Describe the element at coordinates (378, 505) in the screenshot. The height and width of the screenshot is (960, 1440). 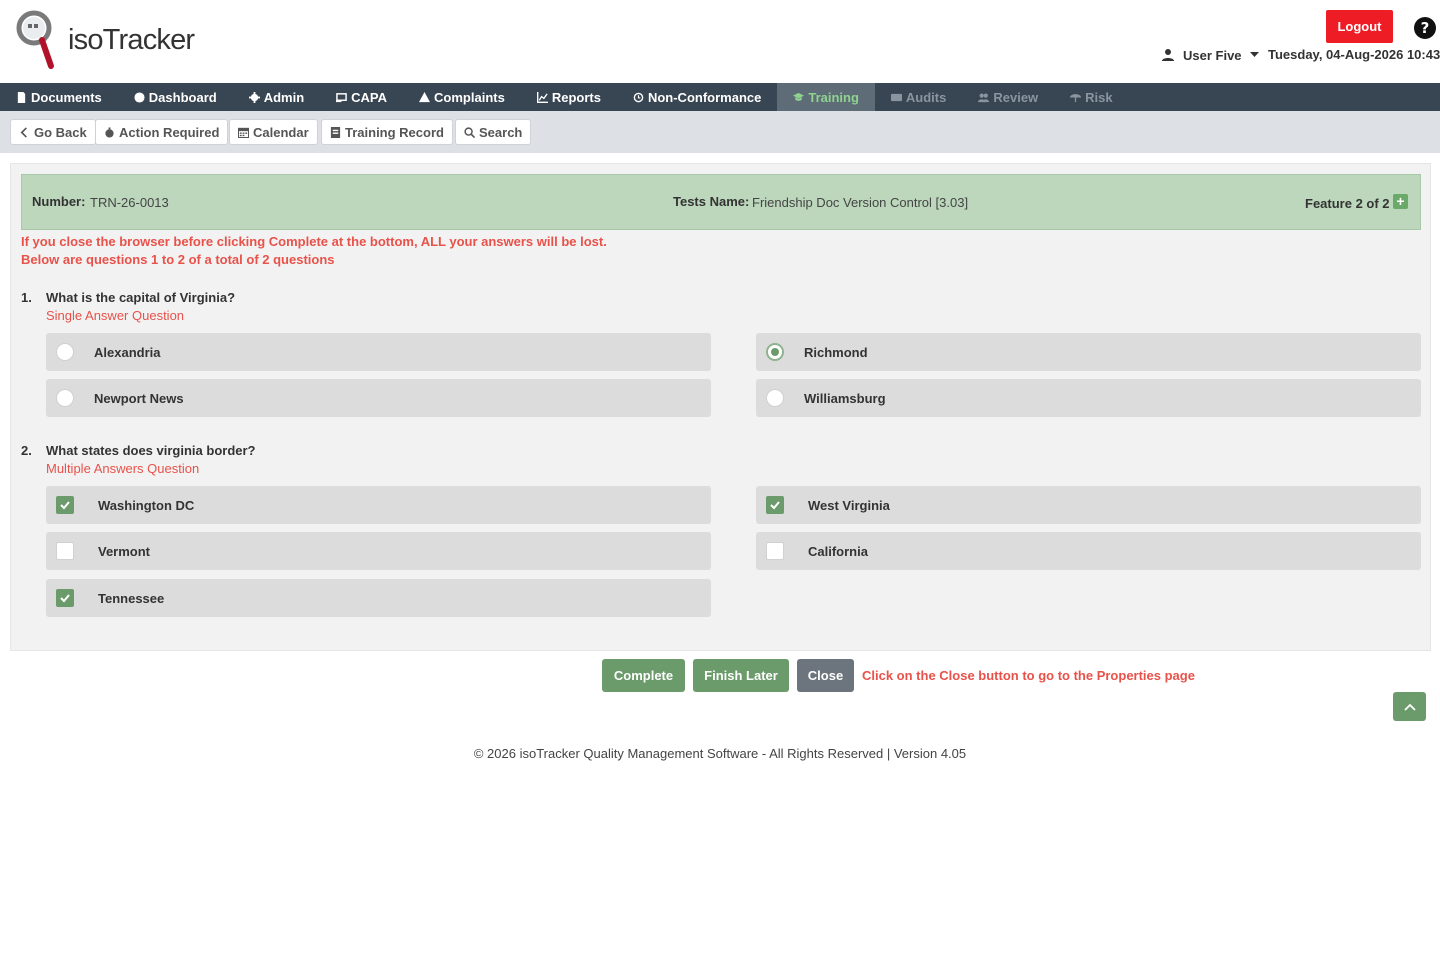
I see `q2-option-washington-dc: Washington DC` at that location.